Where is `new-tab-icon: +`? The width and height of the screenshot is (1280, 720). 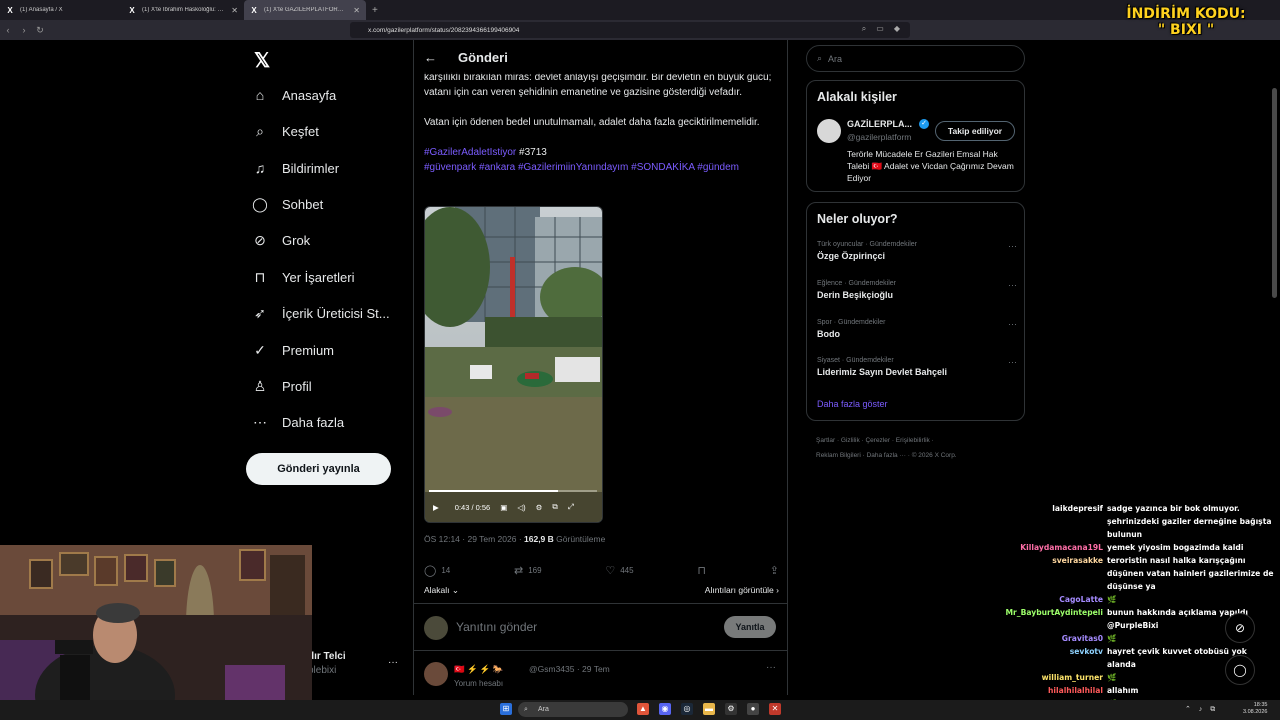 new-tab-icon: + is located at coordinates (375, 10).